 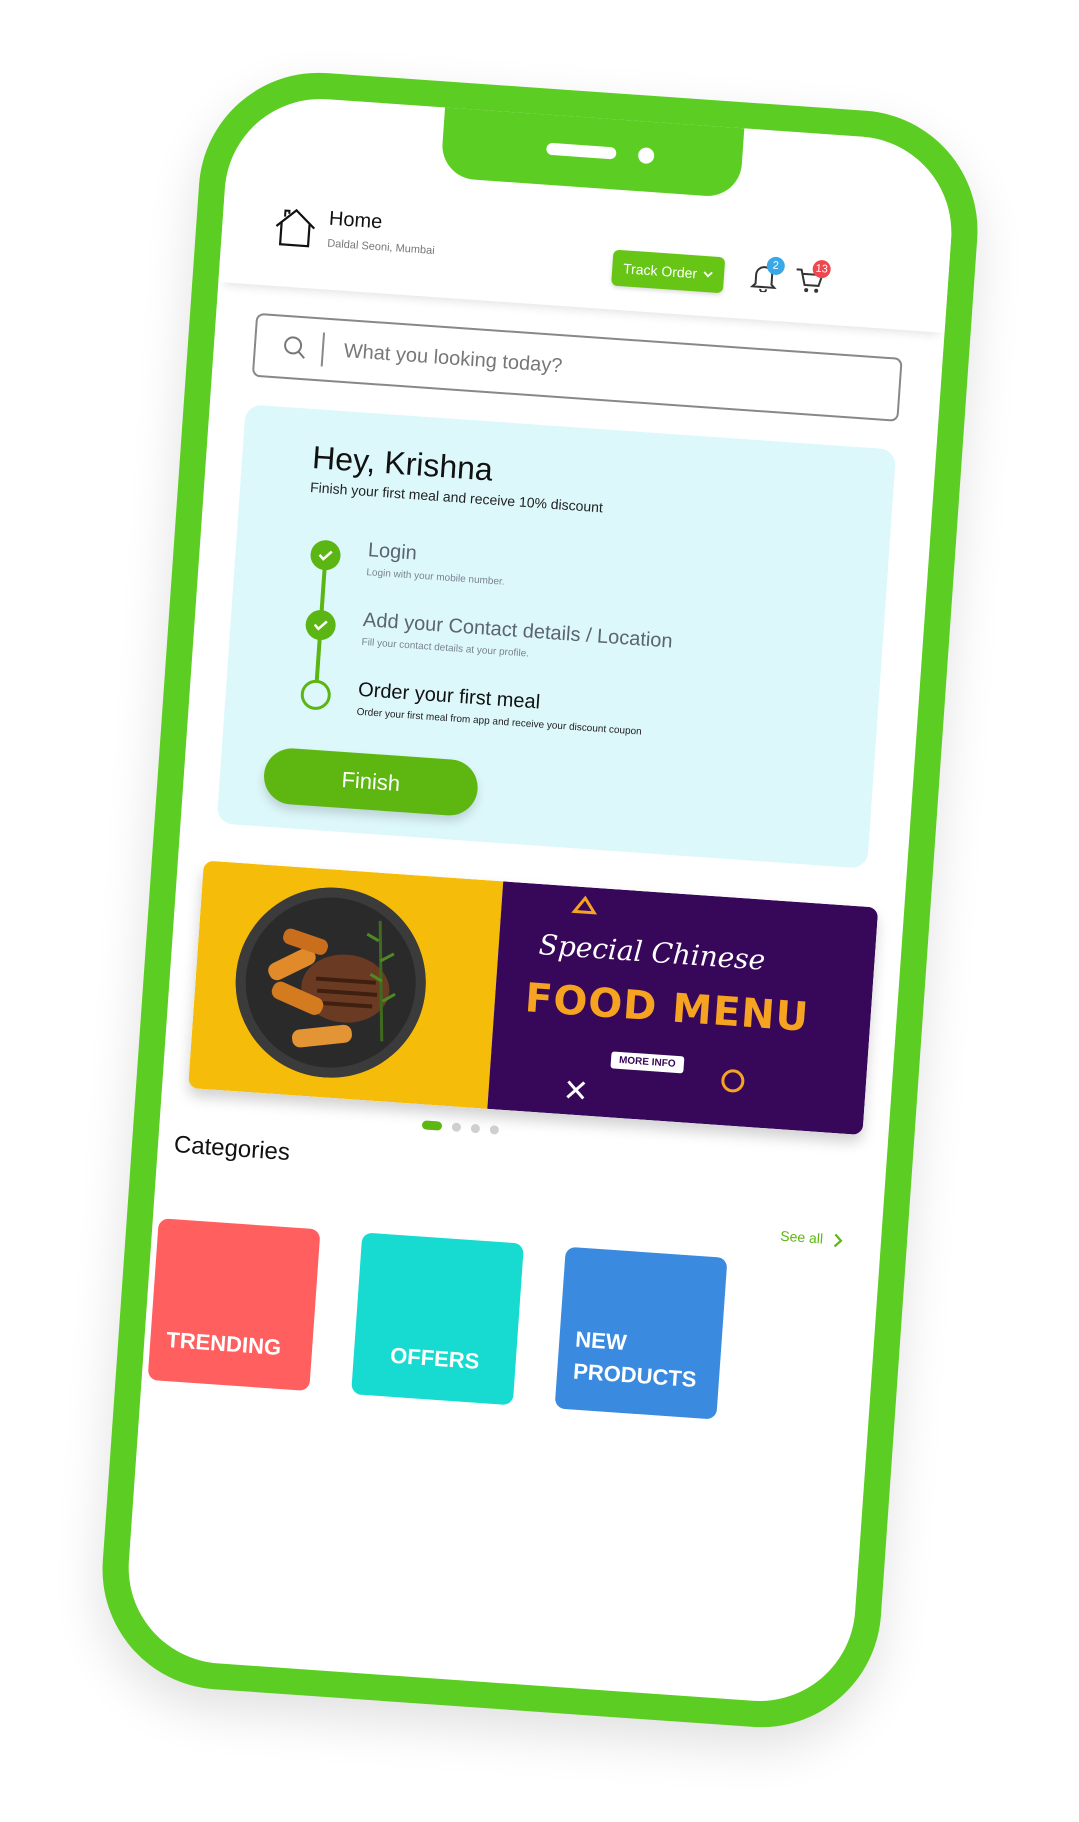 I want to click on more-info-button: MORE INFO, so click(x=647, y=1062).